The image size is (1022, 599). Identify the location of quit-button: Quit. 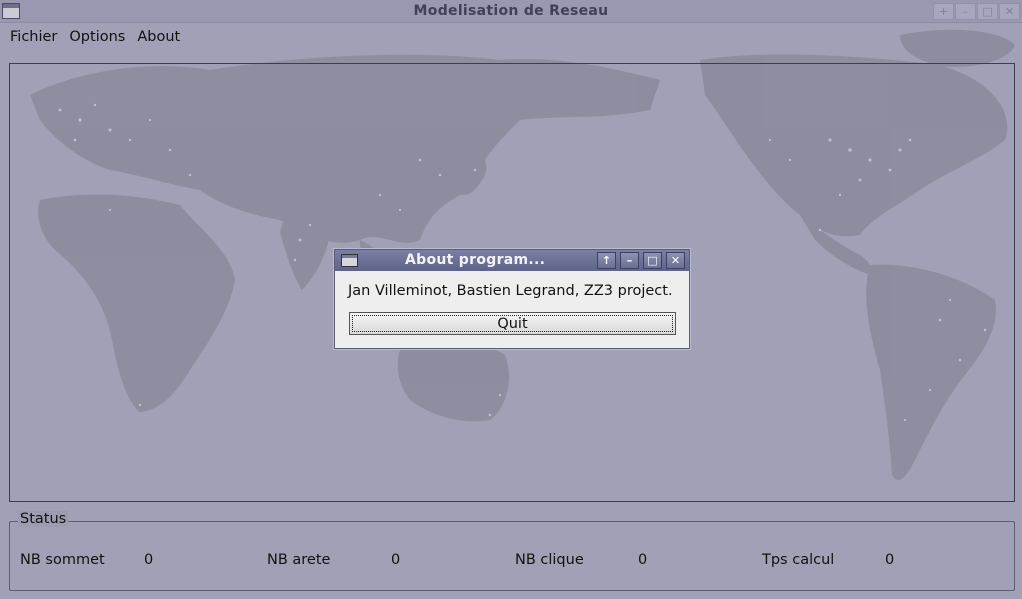
(512, 323).